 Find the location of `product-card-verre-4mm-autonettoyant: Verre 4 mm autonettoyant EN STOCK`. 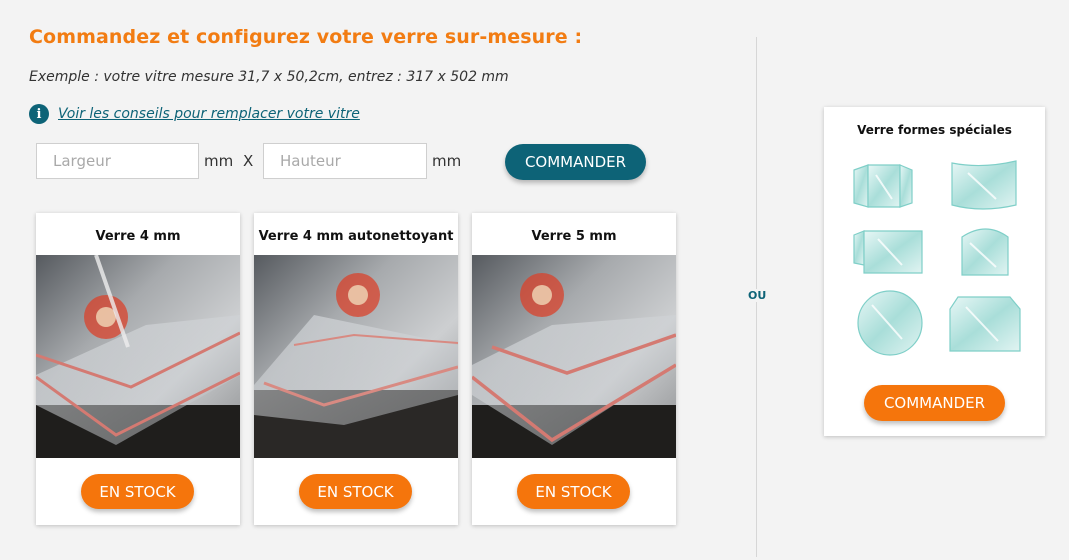

product-card-verre-4mm-autonettoyant: Verre 4 mm autonettoyant EN STOCK is located at coordinates (356, 369).